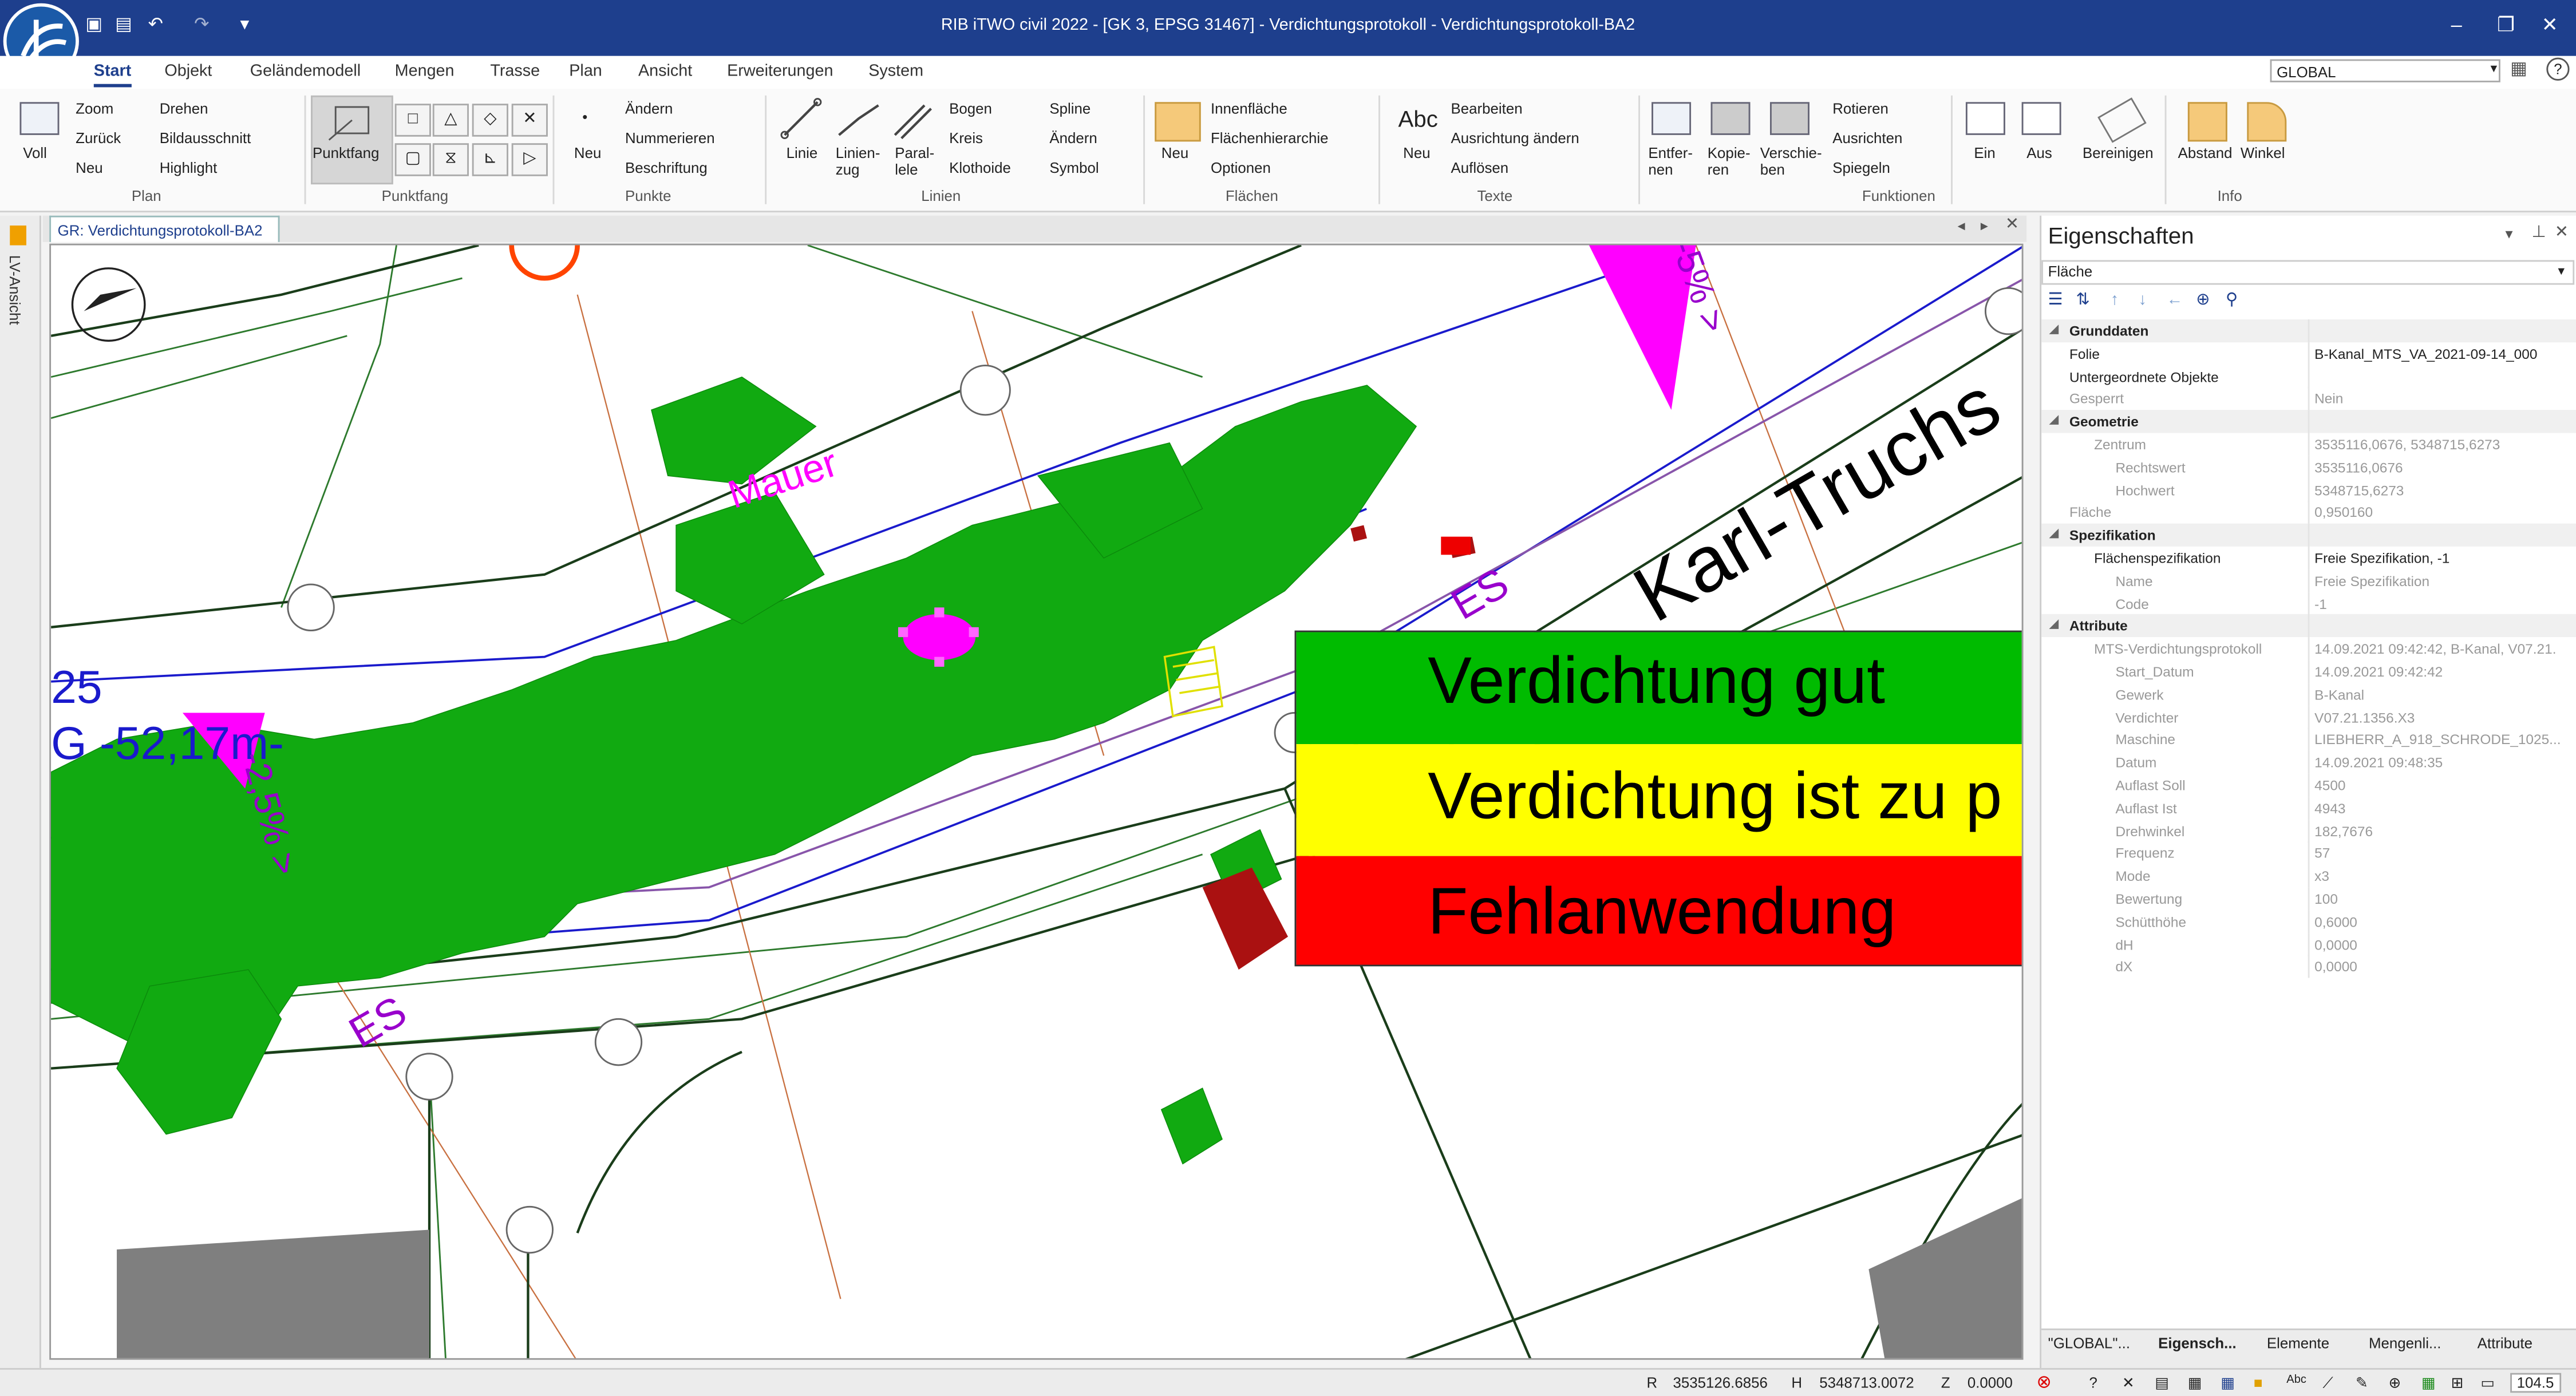 The image size is (2576, 1396). I want to click on back-button: Zurück, so click(98, 138).